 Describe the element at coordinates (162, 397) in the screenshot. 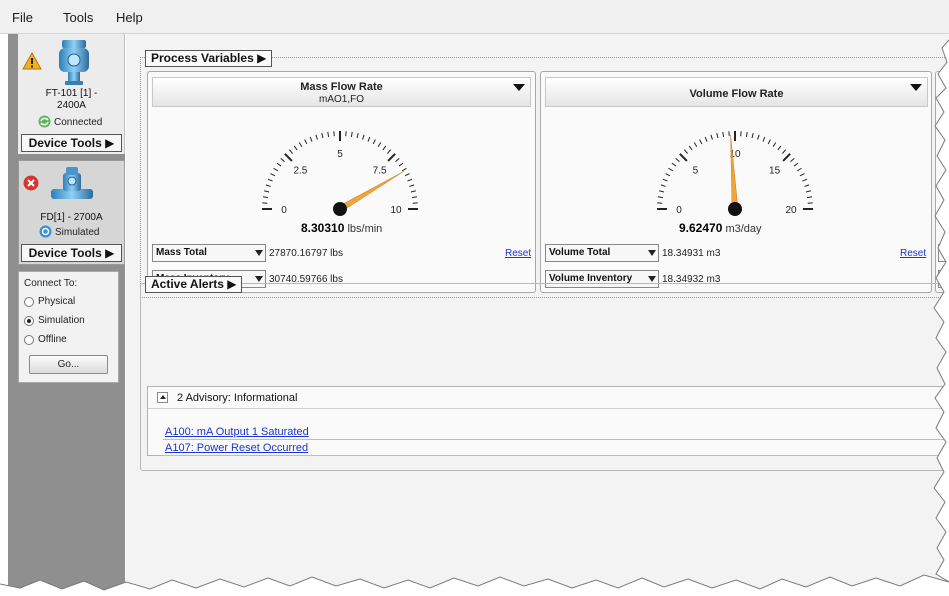

I see `collapse-toggle` at that location.